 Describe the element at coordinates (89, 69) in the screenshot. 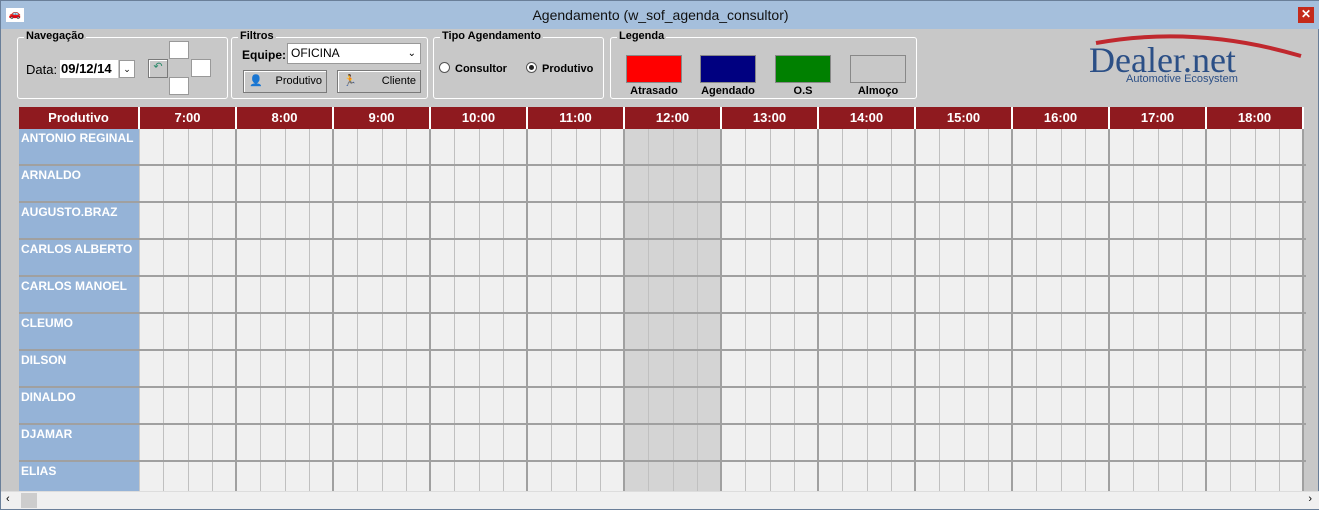

I see `date-input: 09/12/14` at that location.